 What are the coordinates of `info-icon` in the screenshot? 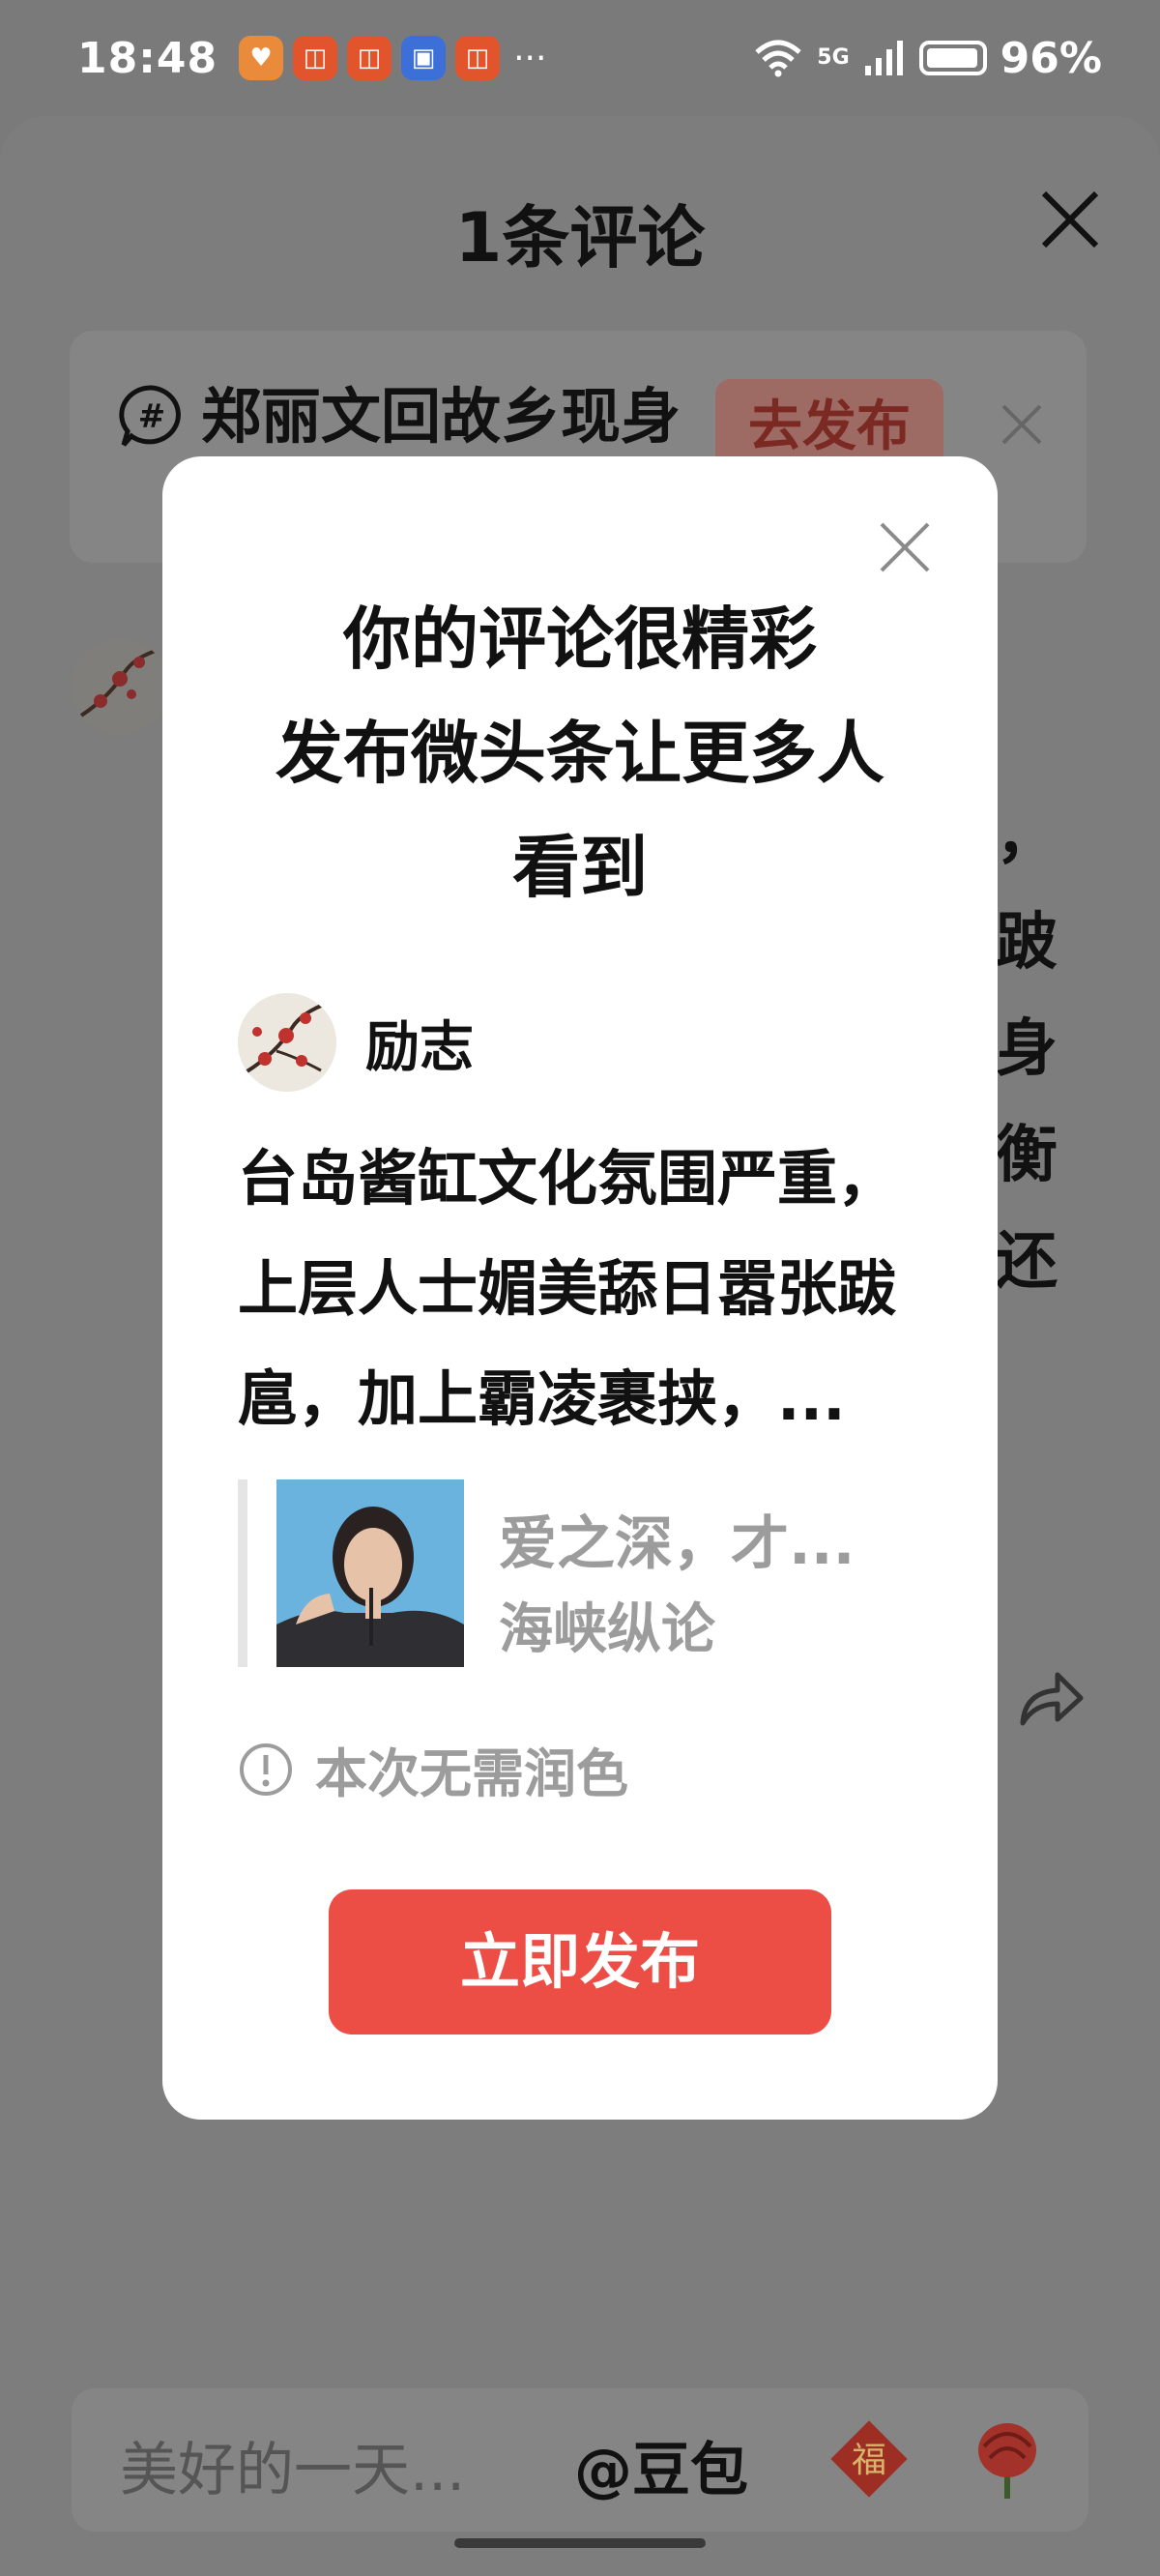 It's located at (266, 1769).